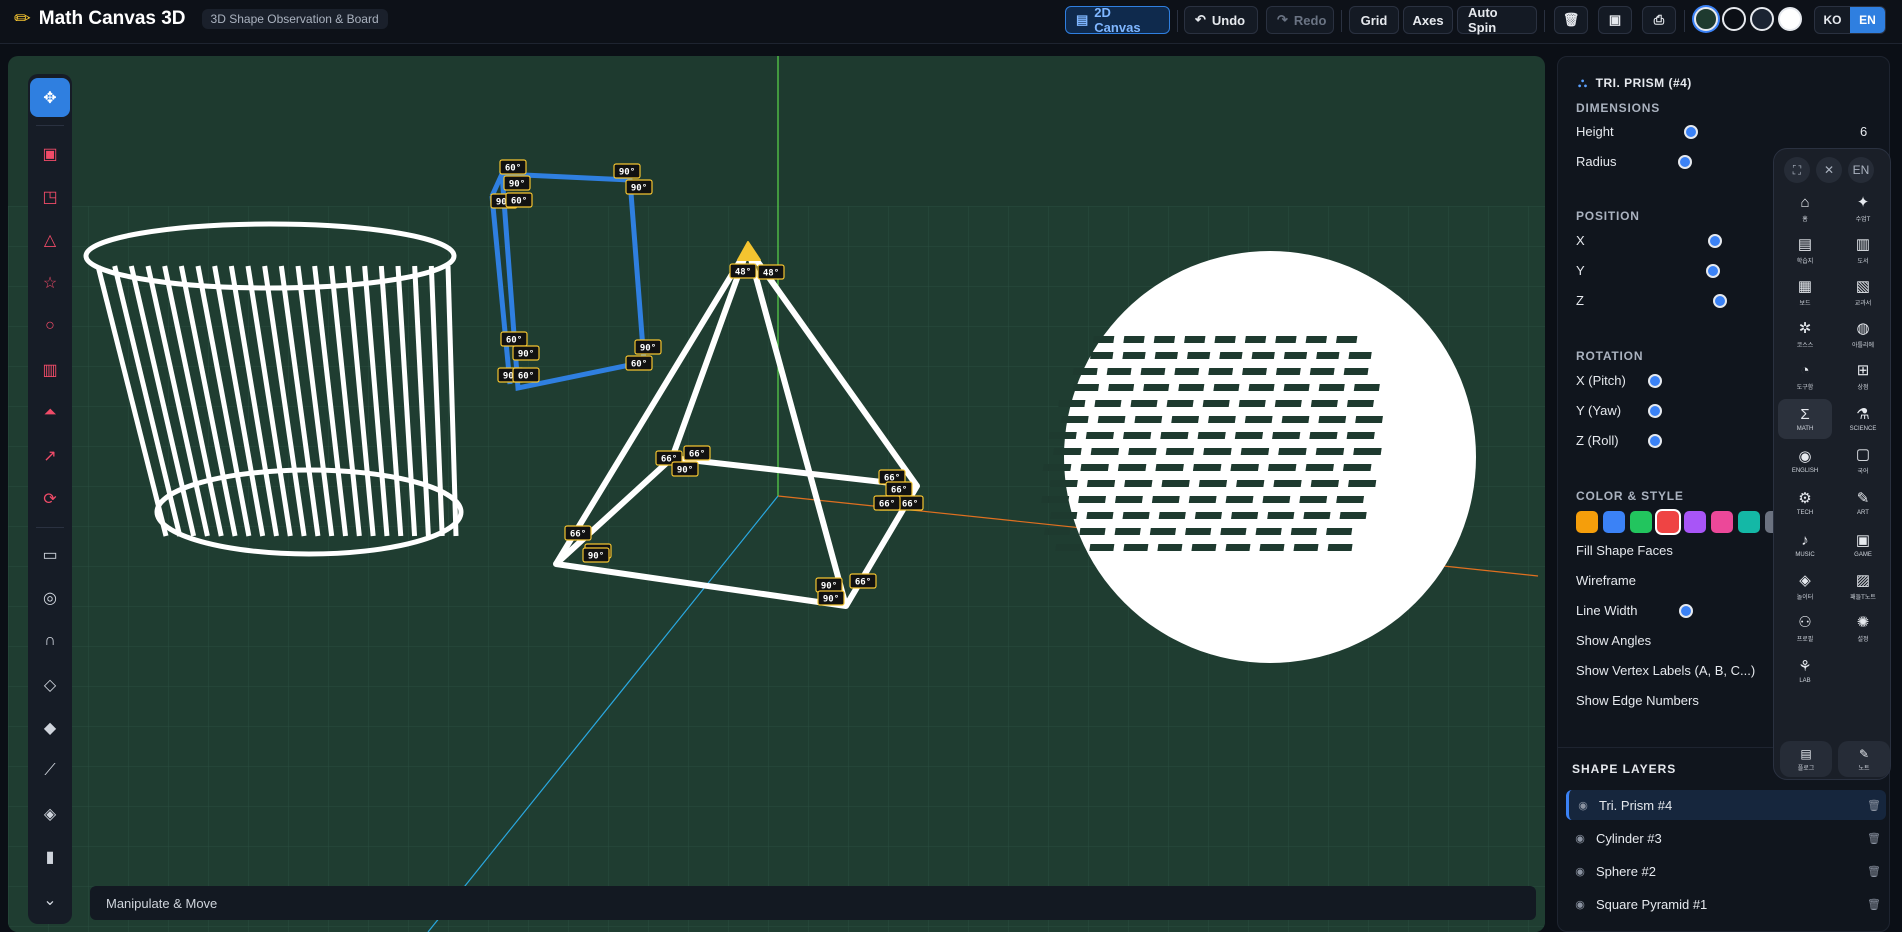 The height and width of the screenshot is (932, 1902). What do you see at coordinates (1863, 209) in the screenshot?
I see `app-1: ✦ 수업T` at bounding box center [1863, 209].